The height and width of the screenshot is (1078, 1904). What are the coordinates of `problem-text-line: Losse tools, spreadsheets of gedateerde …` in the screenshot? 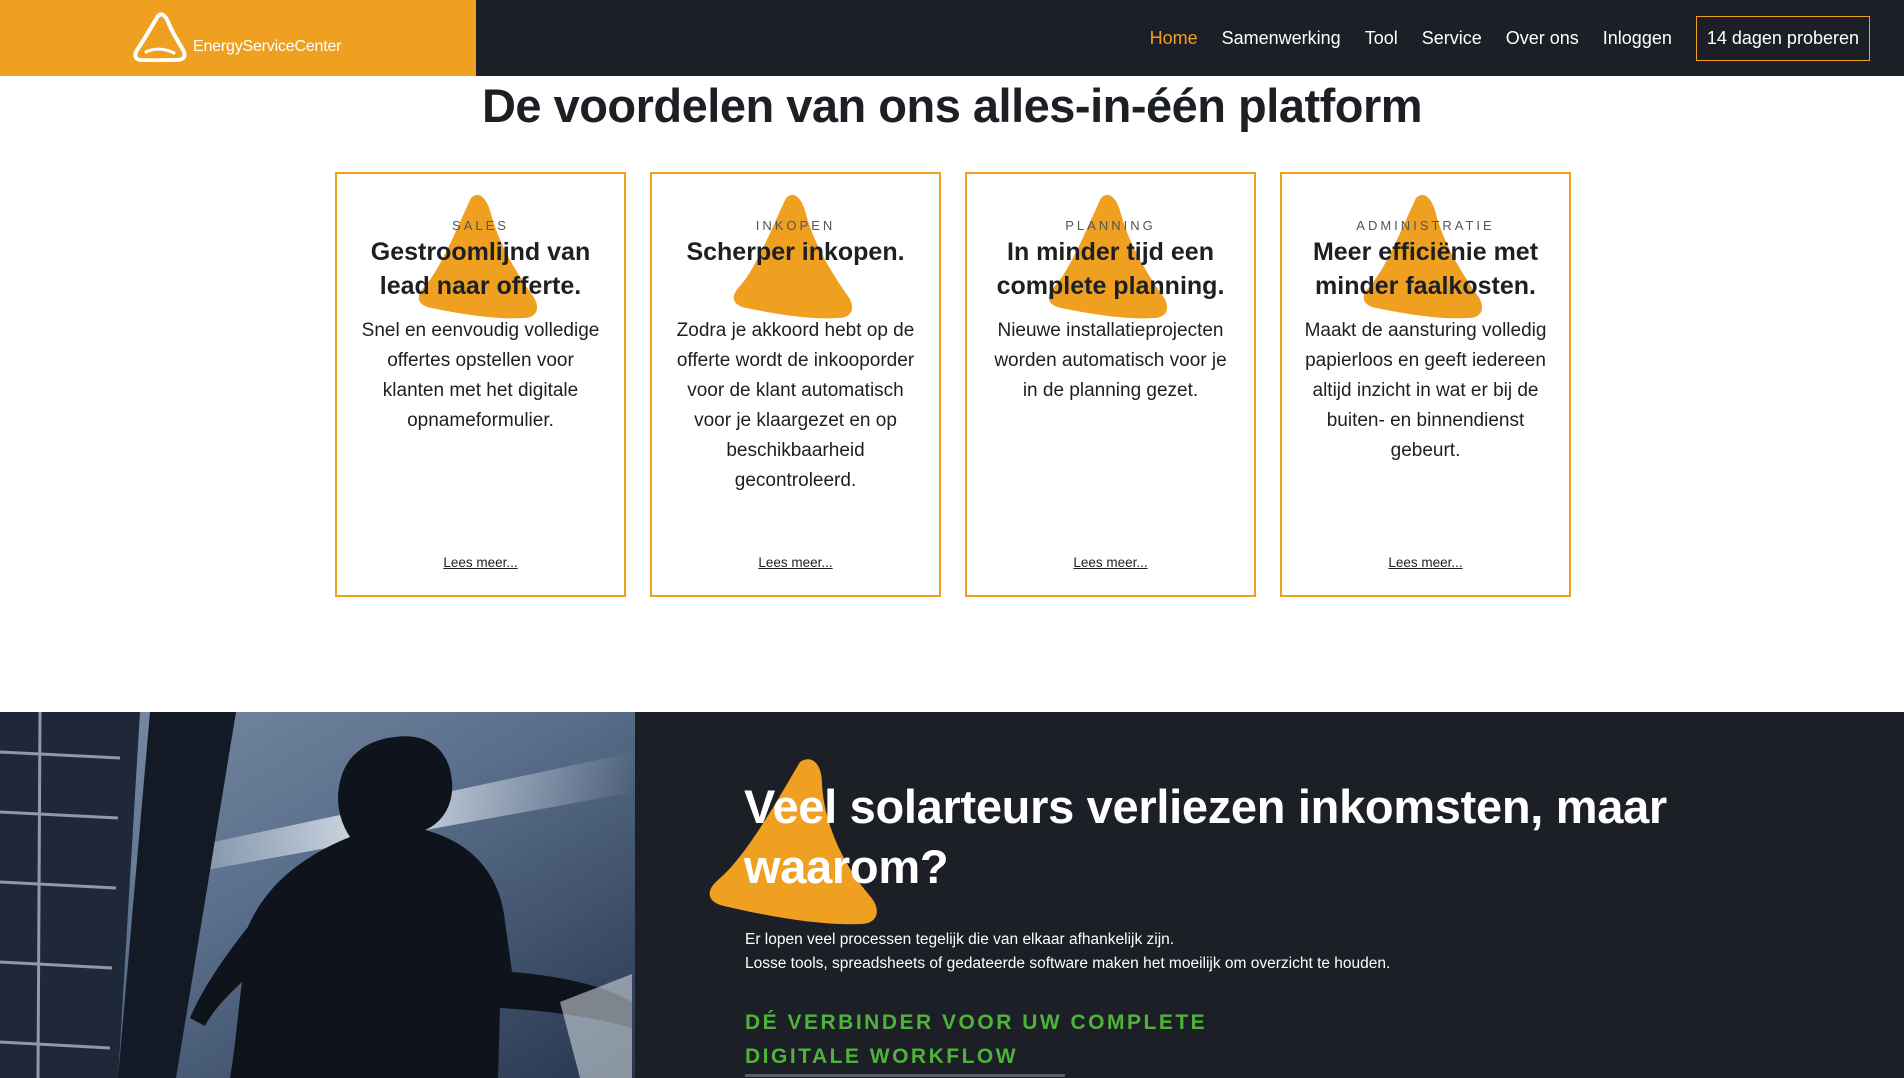 It's located at (1068, 963).